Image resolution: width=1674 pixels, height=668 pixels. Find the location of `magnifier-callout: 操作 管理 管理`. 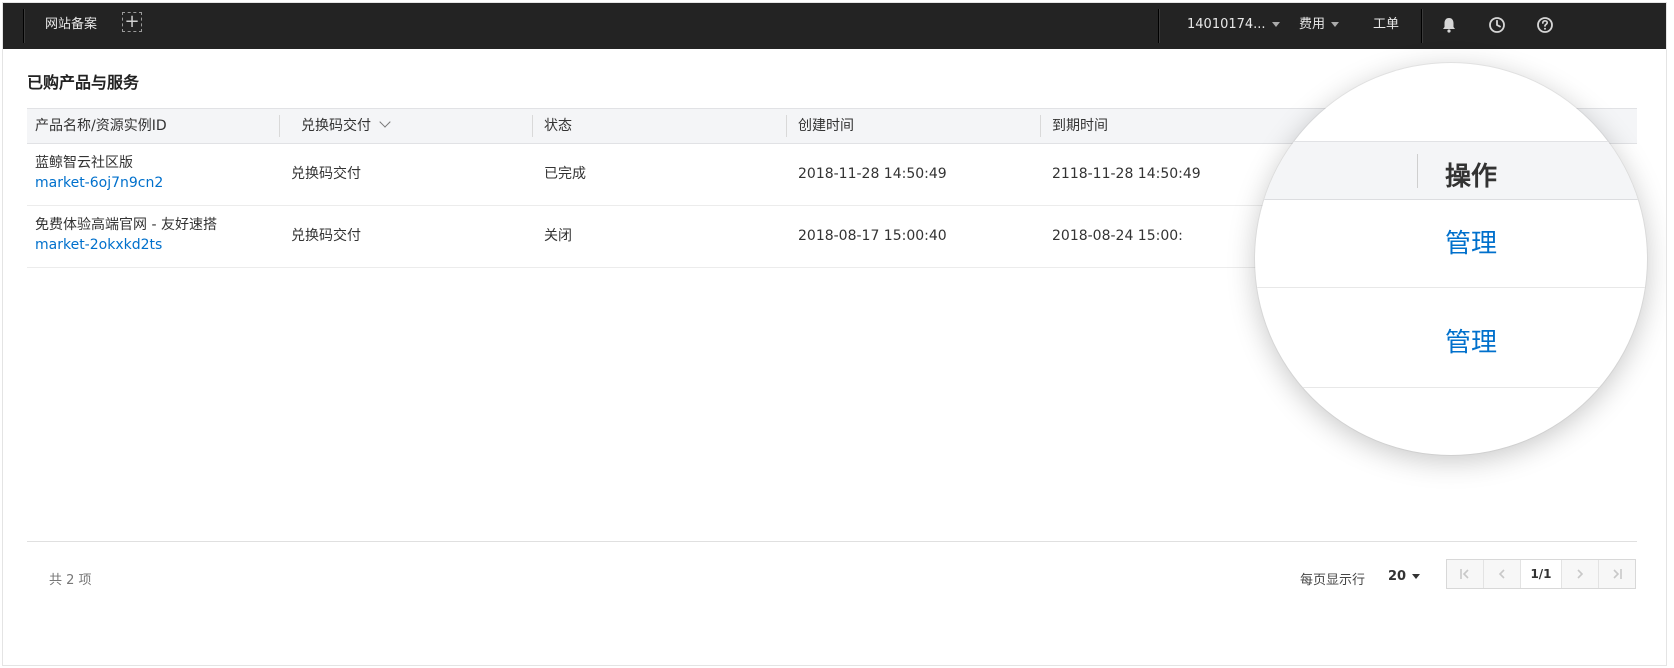

magnifier-callout: 操作 管理 管理 is located at coordinates (1451, 259).